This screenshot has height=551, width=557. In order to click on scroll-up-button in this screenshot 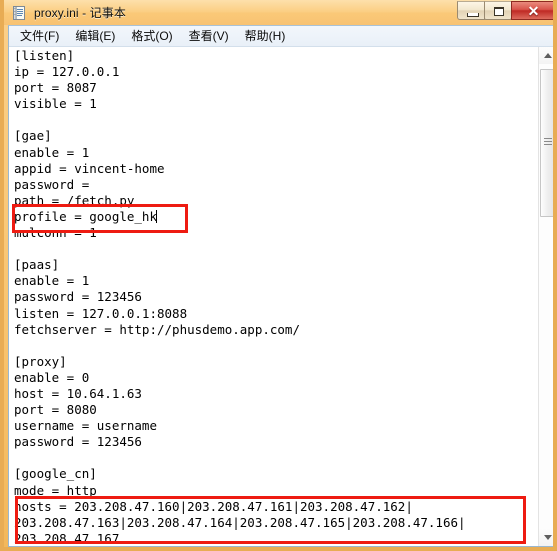, I will do `click(546, 55)`.